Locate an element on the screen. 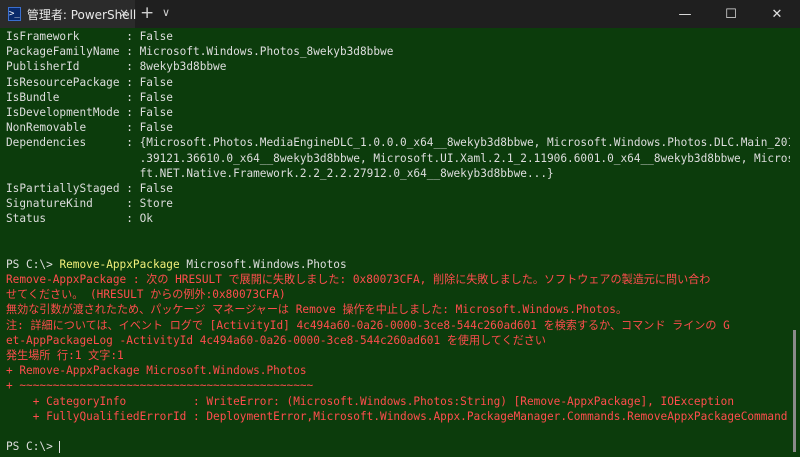 The height and width of the screenshot is (457, 800). chevron-down-icon: ∨ is located at coordinates (166, 12).